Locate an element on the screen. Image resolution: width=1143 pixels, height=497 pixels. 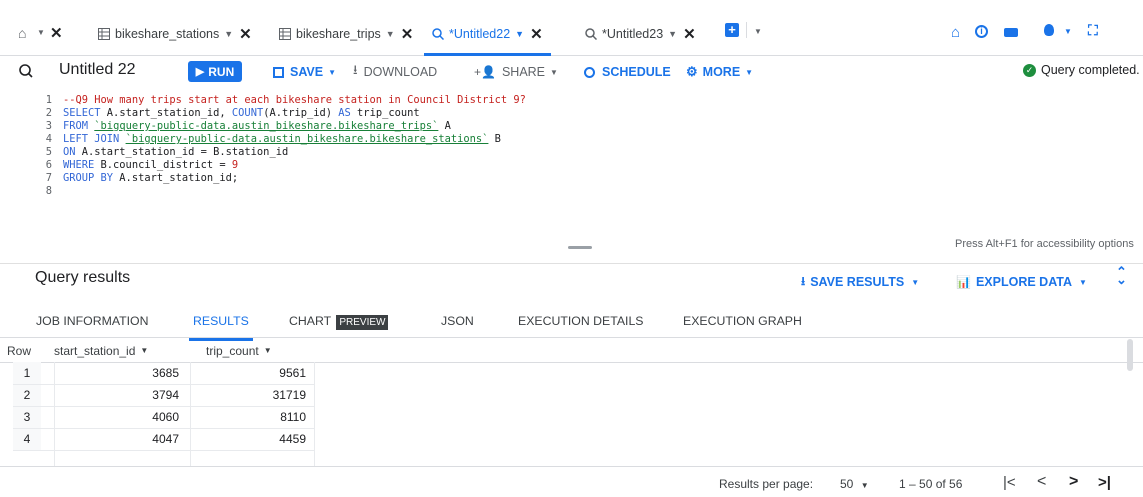
query-status: ✓ Query completed. is located at coordinates (1081, 70).